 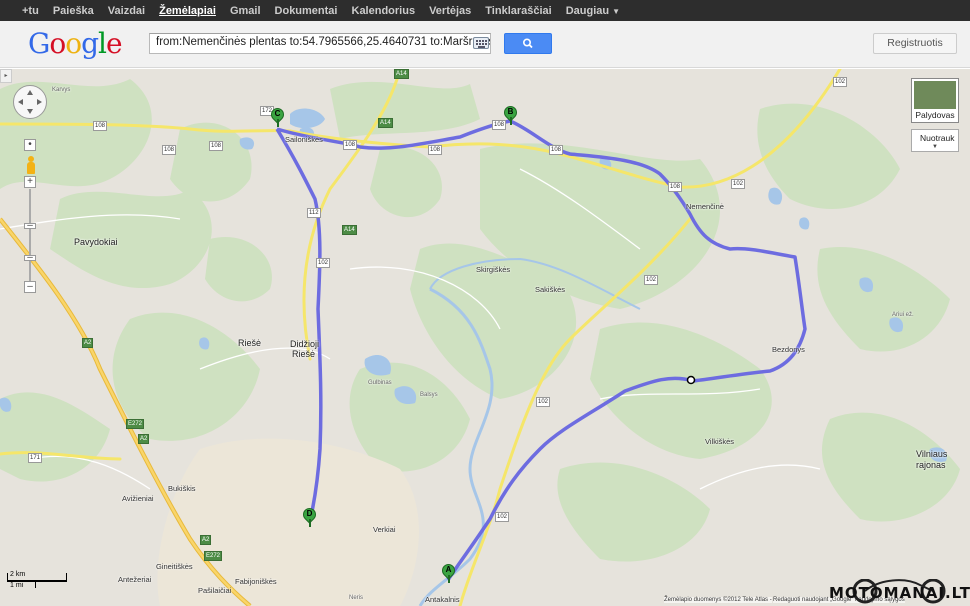 What do you see at coordinates (187, 11) in the screenshot?
I see `nav-maps: Žemėlapiai` at bounding box center [187, 11].